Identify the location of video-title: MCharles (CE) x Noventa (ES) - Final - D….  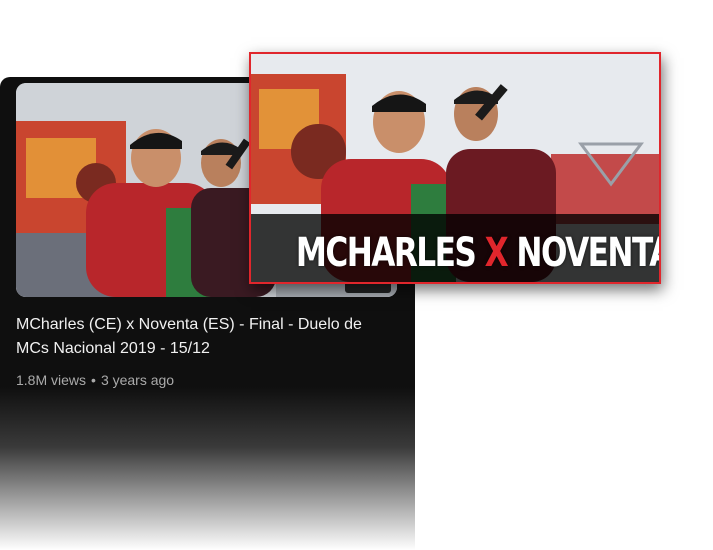
(201, 337).